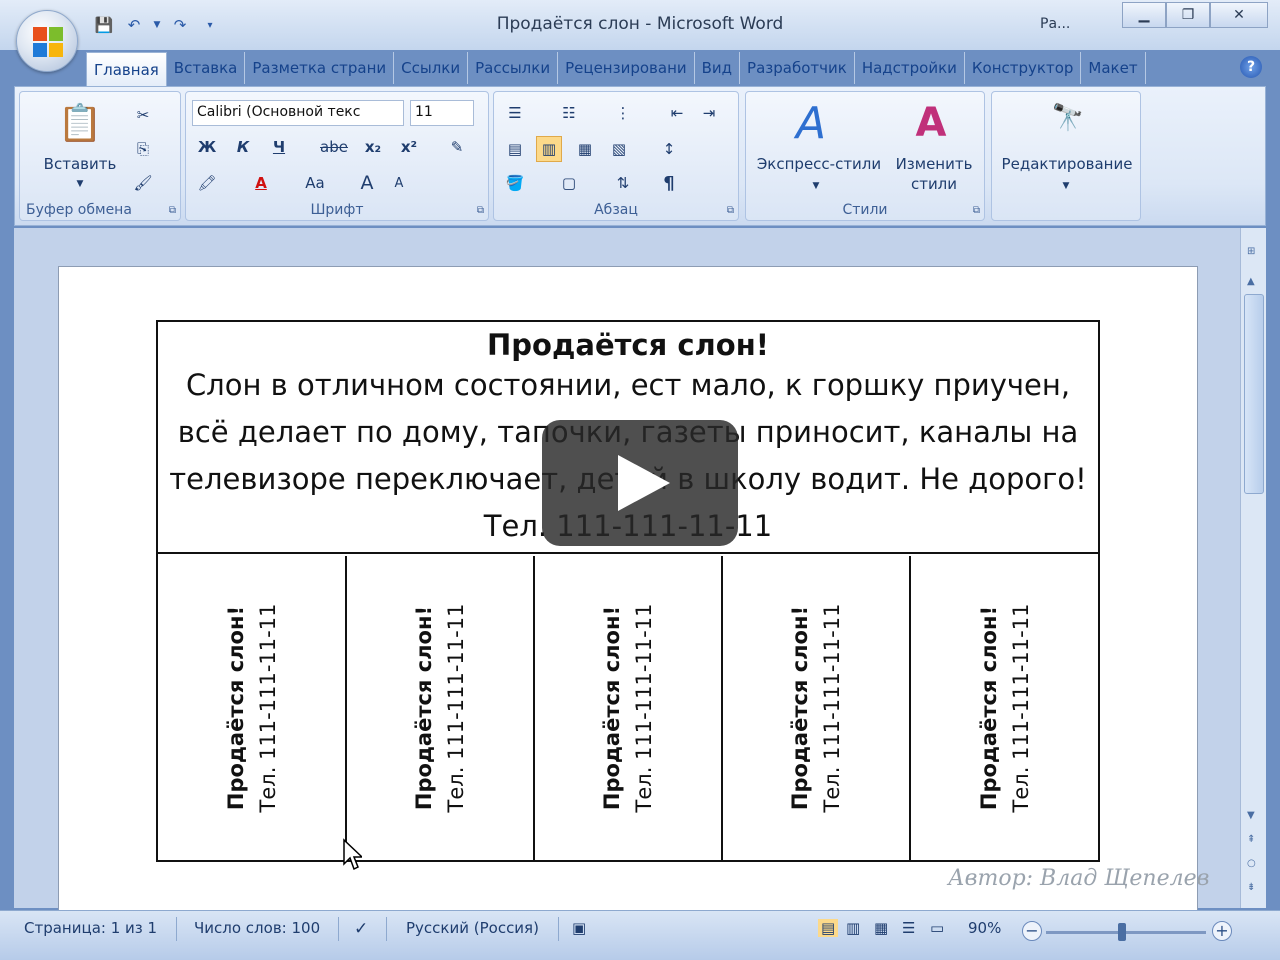 The image size is (1280, 960). What do you see at coordinates (367, 183) in the screenshot?
I see `grow-font-button: A` at bounding box center [367, 183].